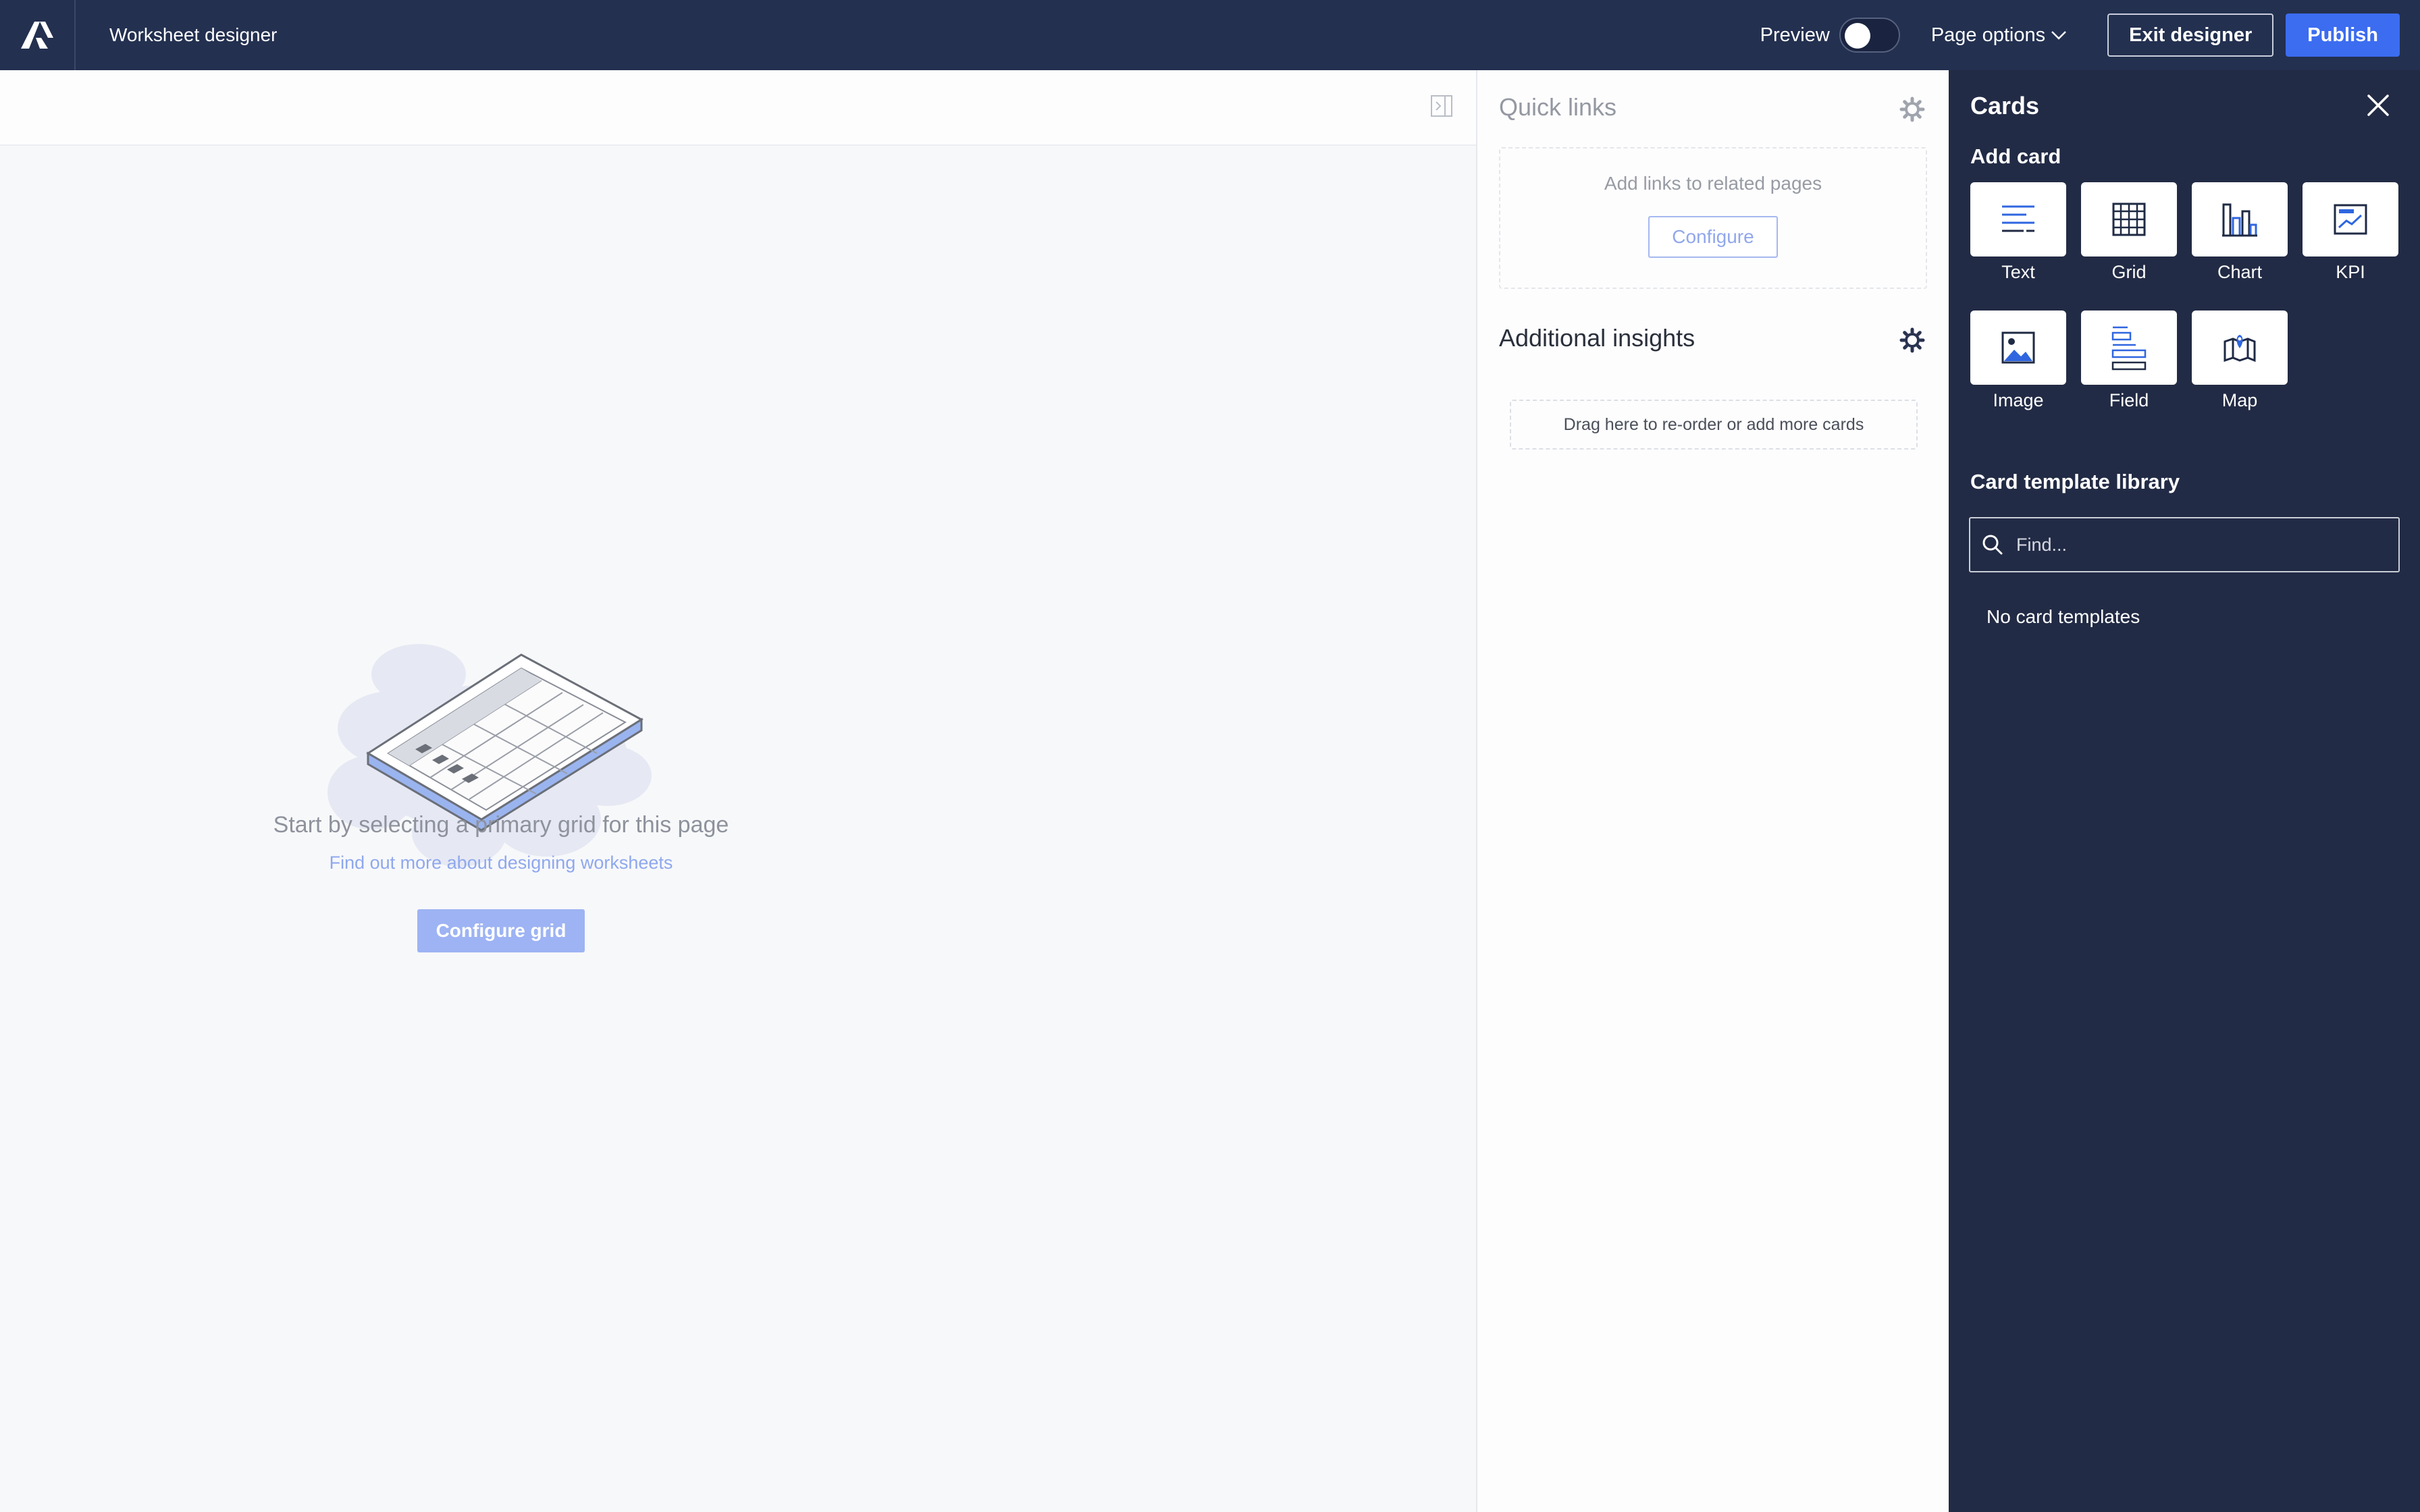 The height and width of the screenshot is (1512, 2420). Describe the element at coordinates (1441, 105) in the screenshot. I see `collapse-panel-icon` at that location.